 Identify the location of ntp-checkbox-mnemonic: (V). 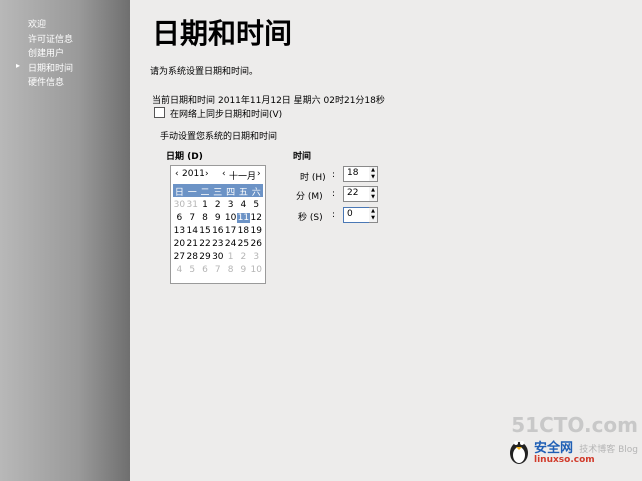
(276, 115).